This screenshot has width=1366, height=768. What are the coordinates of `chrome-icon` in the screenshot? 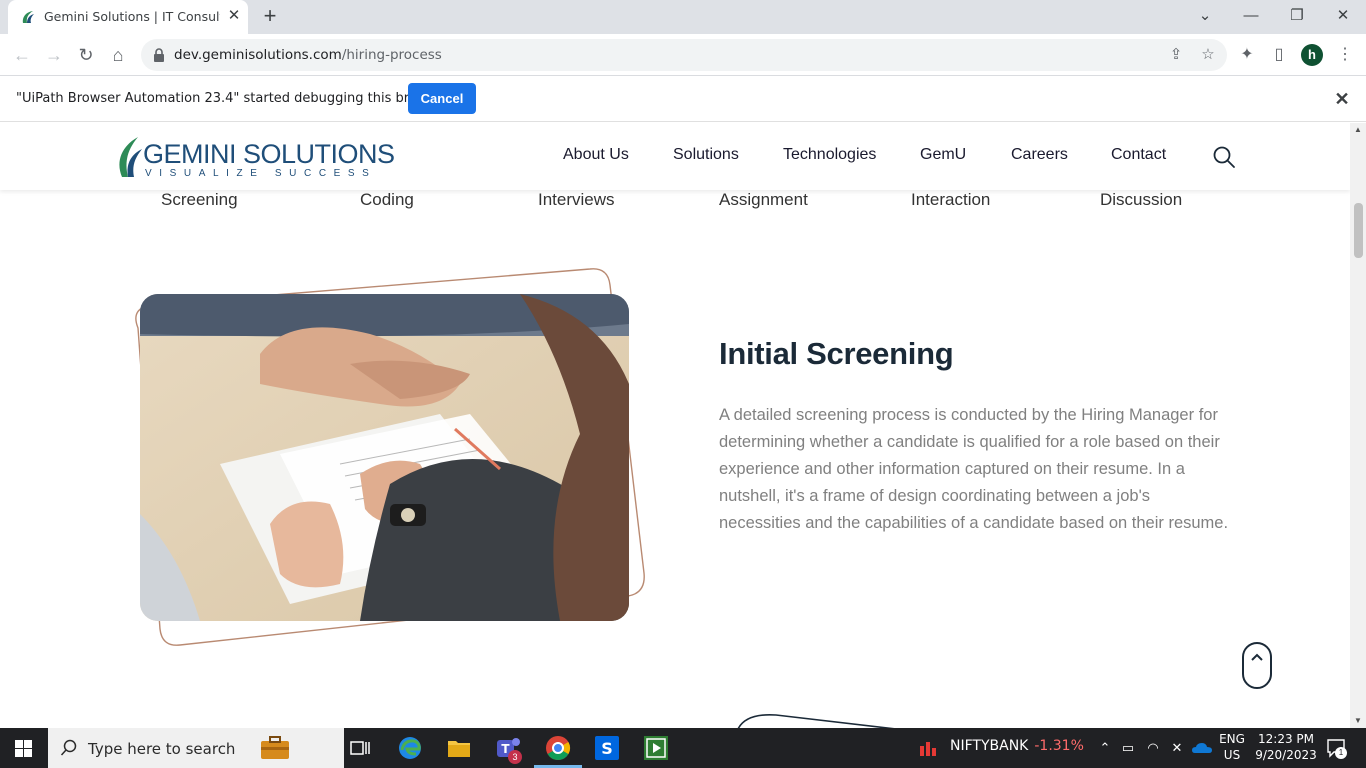 It's located at (558, 748).